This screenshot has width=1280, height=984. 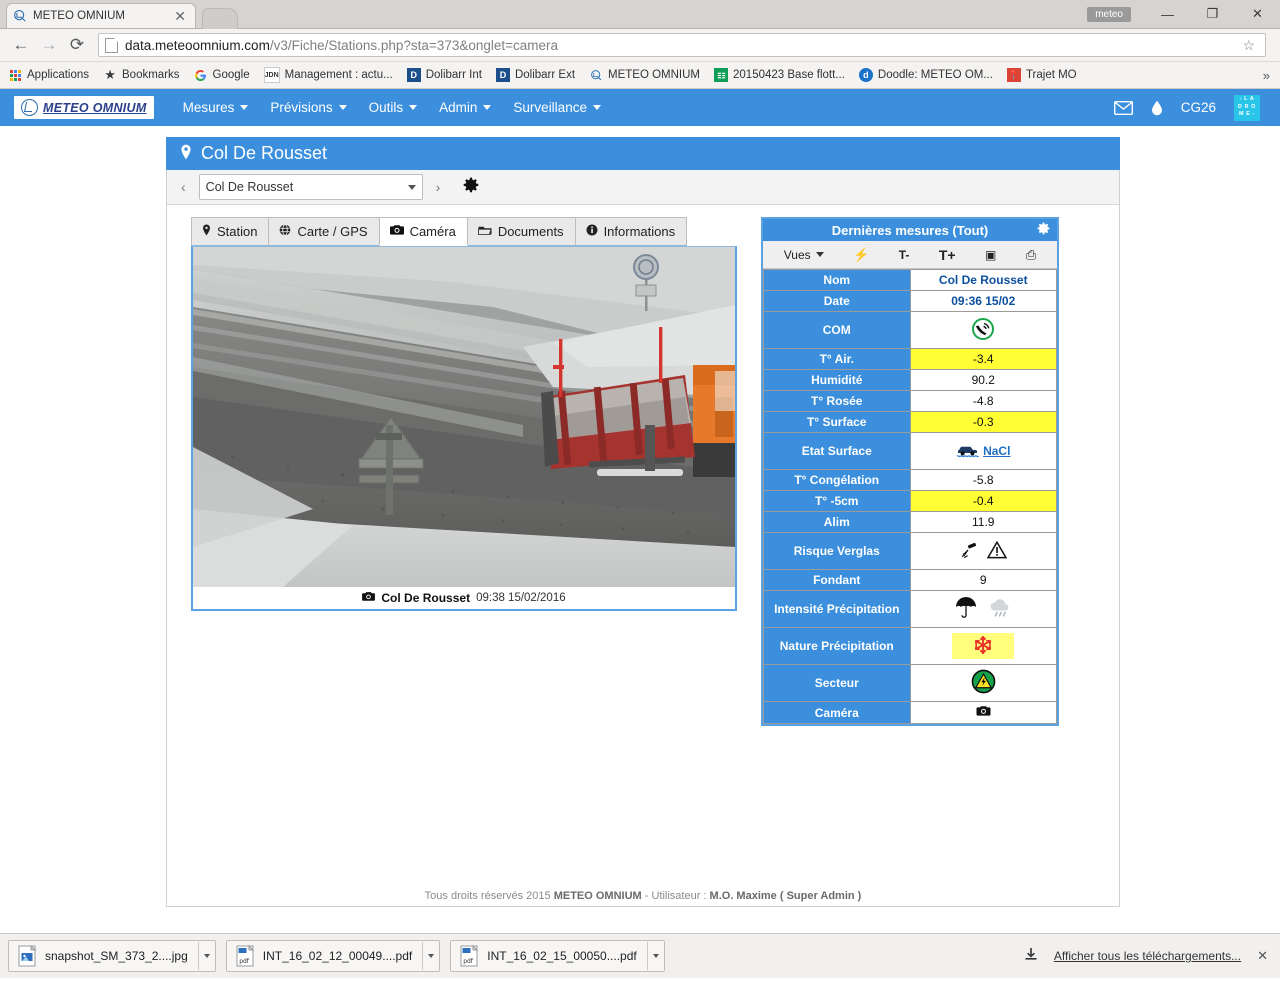 What do you see at coordinates (310, 187) in the screenshot?
I see `station-select: Col De Rousset` at bounding box center [310, 187].